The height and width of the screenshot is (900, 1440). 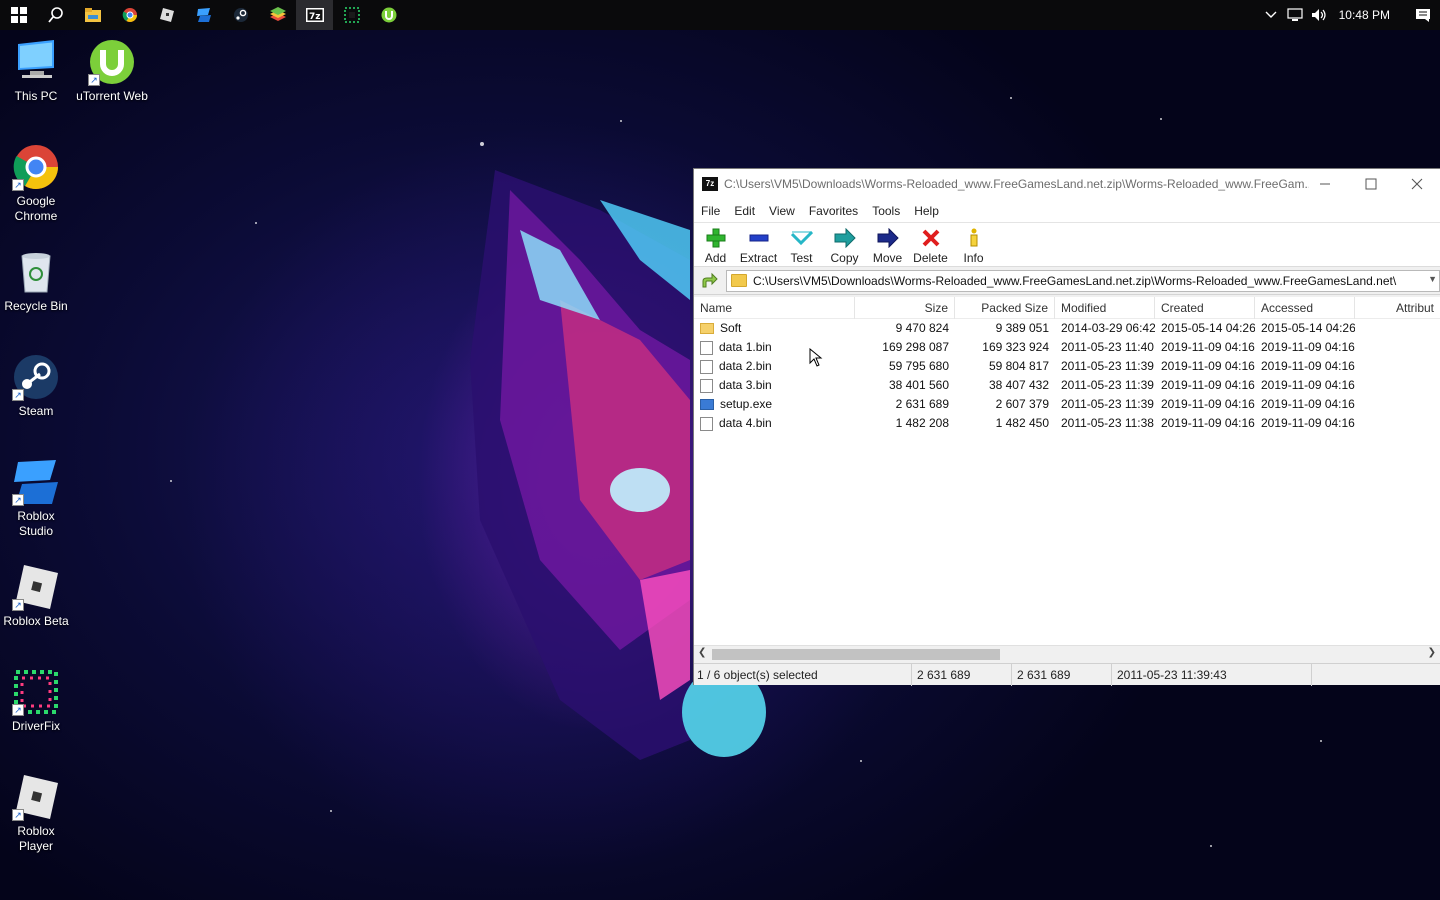 I want to click on desktop-icon-this-pc: This PC, so click(x=36, y=71).